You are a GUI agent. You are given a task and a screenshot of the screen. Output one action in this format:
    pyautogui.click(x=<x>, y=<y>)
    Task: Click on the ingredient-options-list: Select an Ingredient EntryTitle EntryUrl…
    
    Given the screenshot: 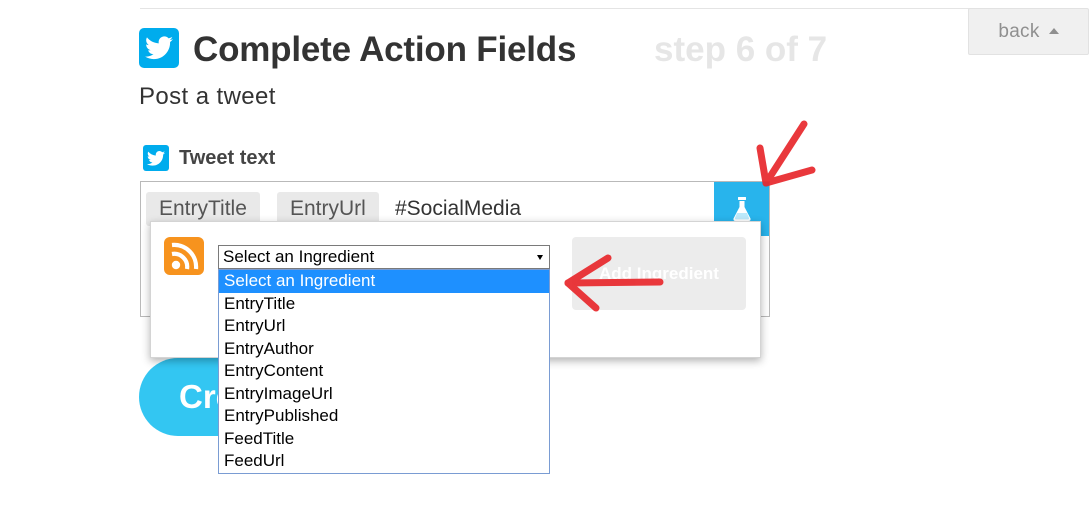 What is the action you would take?
    pyautogui.click(x=384, y=371)
    